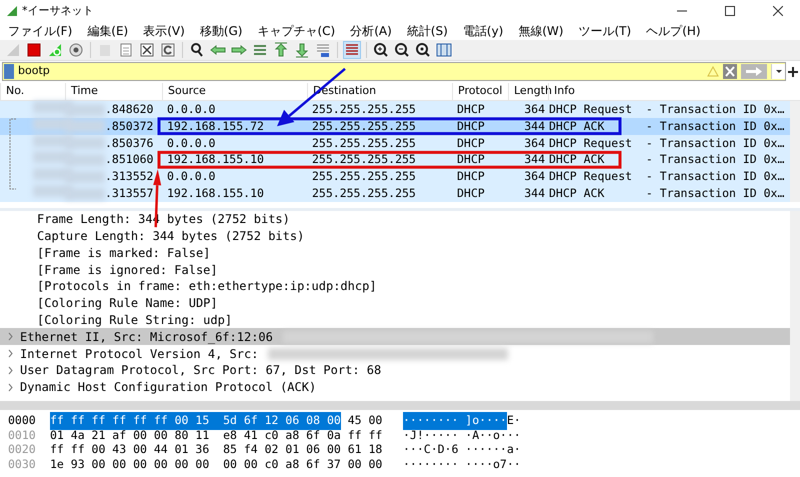 This screenshot has height=477, width=800. Describe the element at coordinates (195, 421) in the screenshot. I see `hex-bytes-selected: ff ff ff ff ff ff 00 15 5d 6f 12 06 08 00` at that location.